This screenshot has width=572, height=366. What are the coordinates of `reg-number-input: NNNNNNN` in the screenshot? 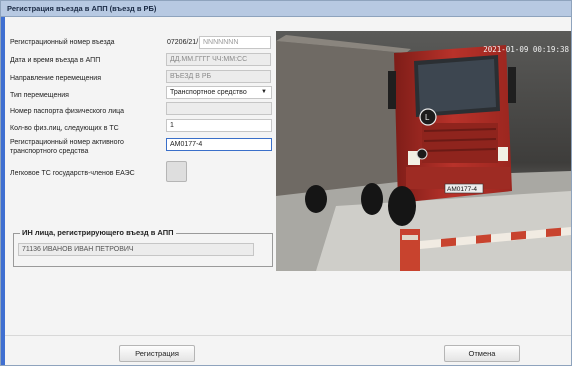 It's located at (235, 42).